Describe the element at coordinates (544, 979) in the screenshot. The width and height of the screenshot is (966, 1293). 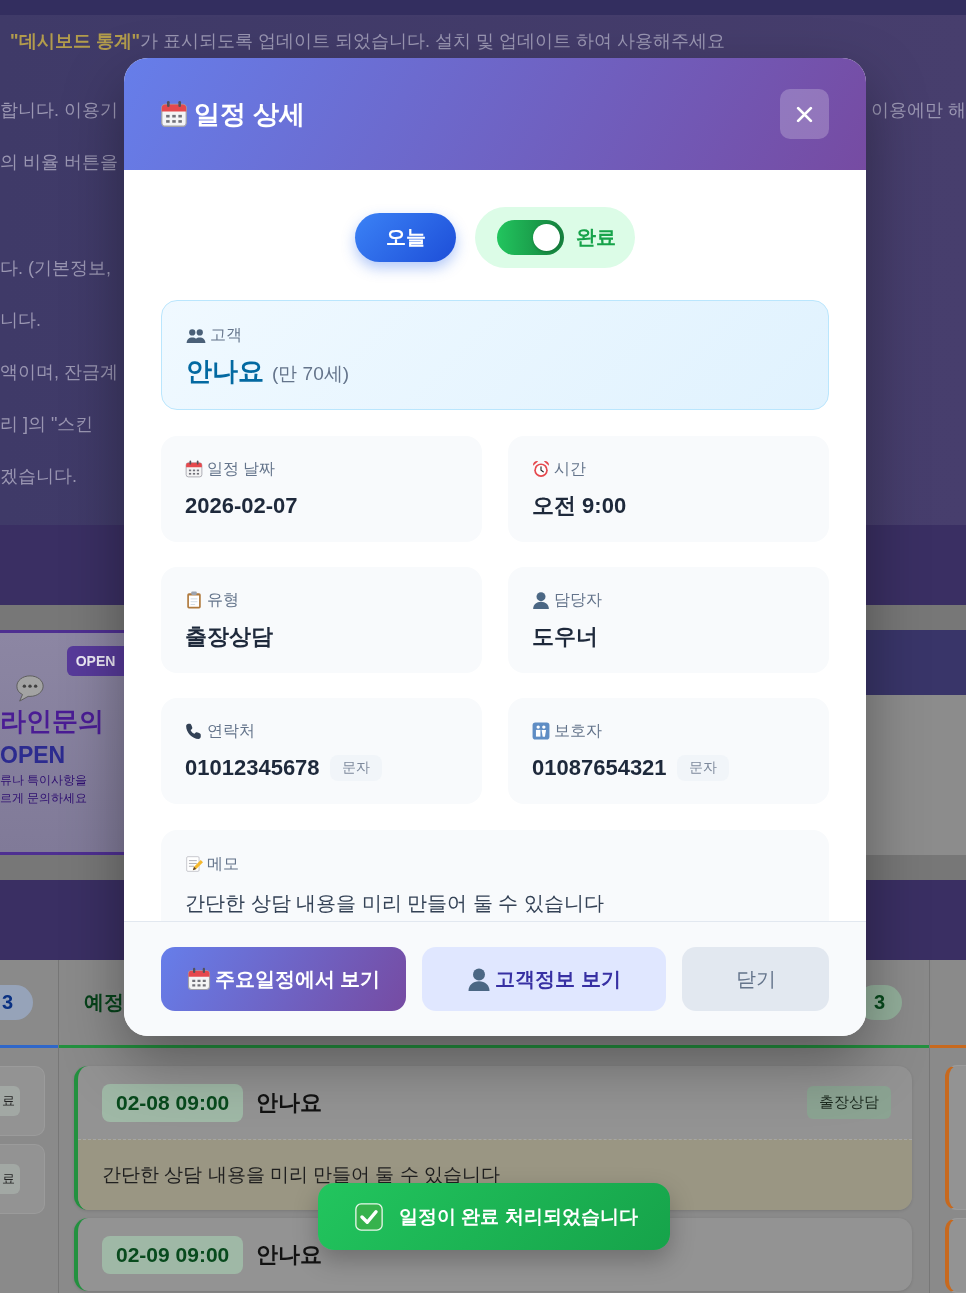
I see `customer-info-button: 고객정보 보기` at that location.